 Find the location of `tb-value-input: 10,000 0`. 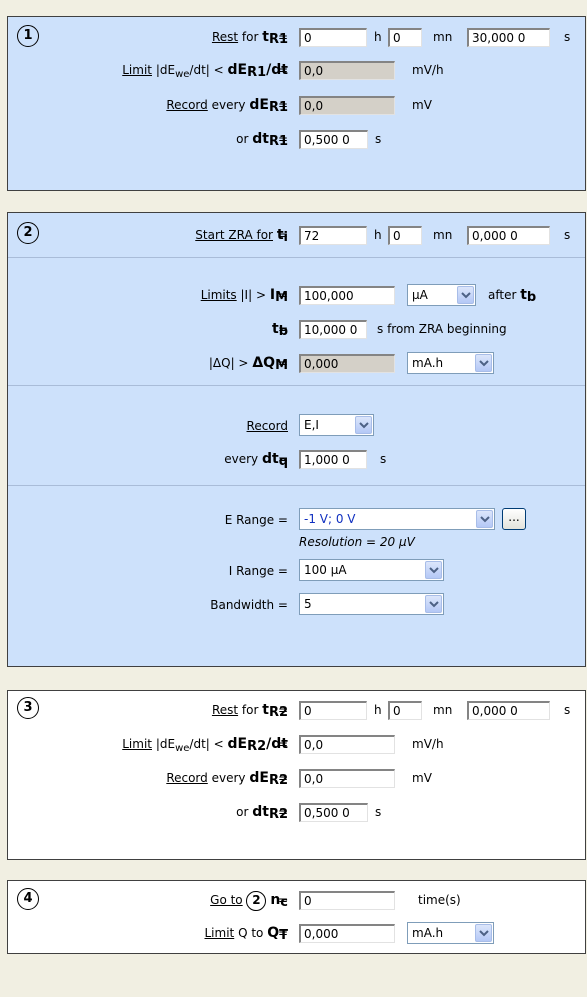

tb-value-input: 10,000 0 is located at coordinates (333, 329).